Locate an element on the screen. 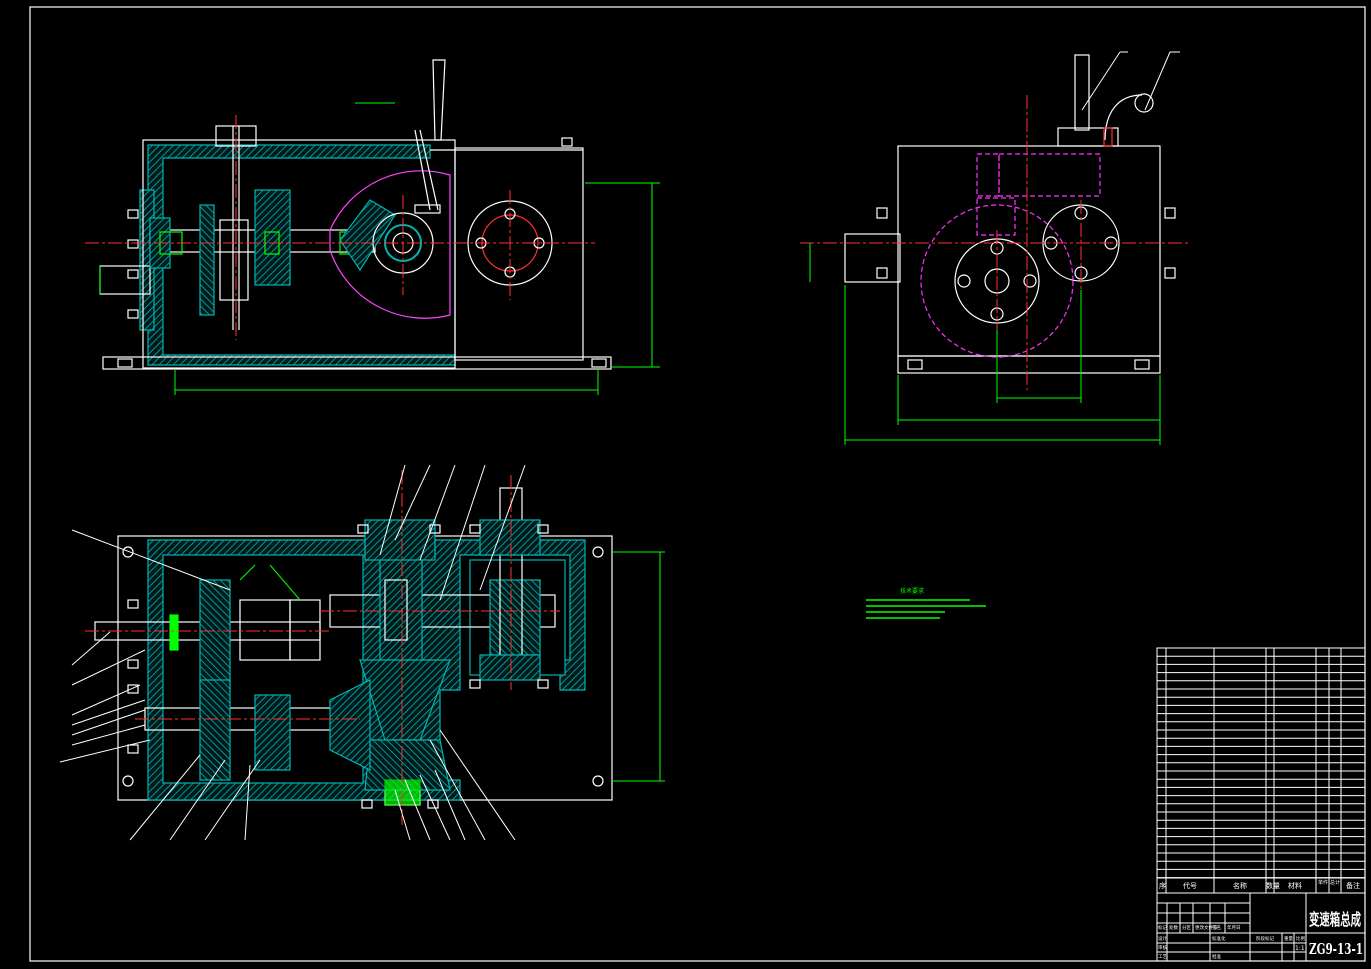  sig-label-sign: 签名 is located at coordinates (1216, 927).